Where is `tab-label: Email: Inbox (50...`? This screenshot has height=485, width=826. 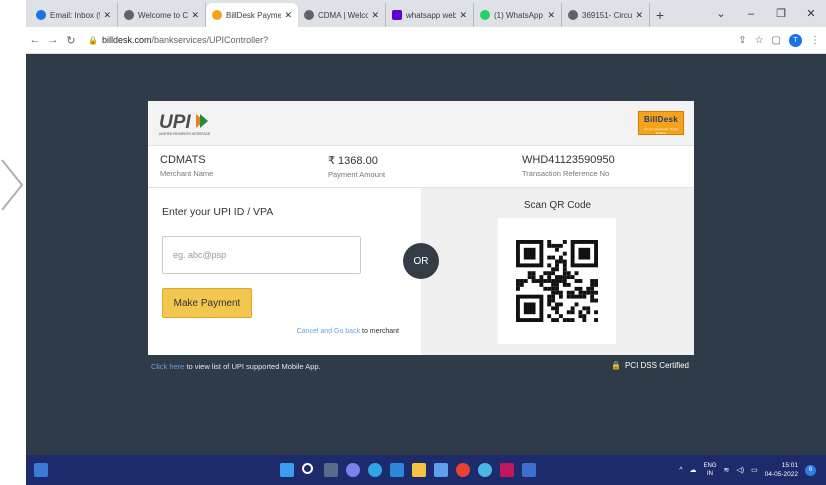
tab-label: Email: Inbox (50... is located at coordinates (75, 15).